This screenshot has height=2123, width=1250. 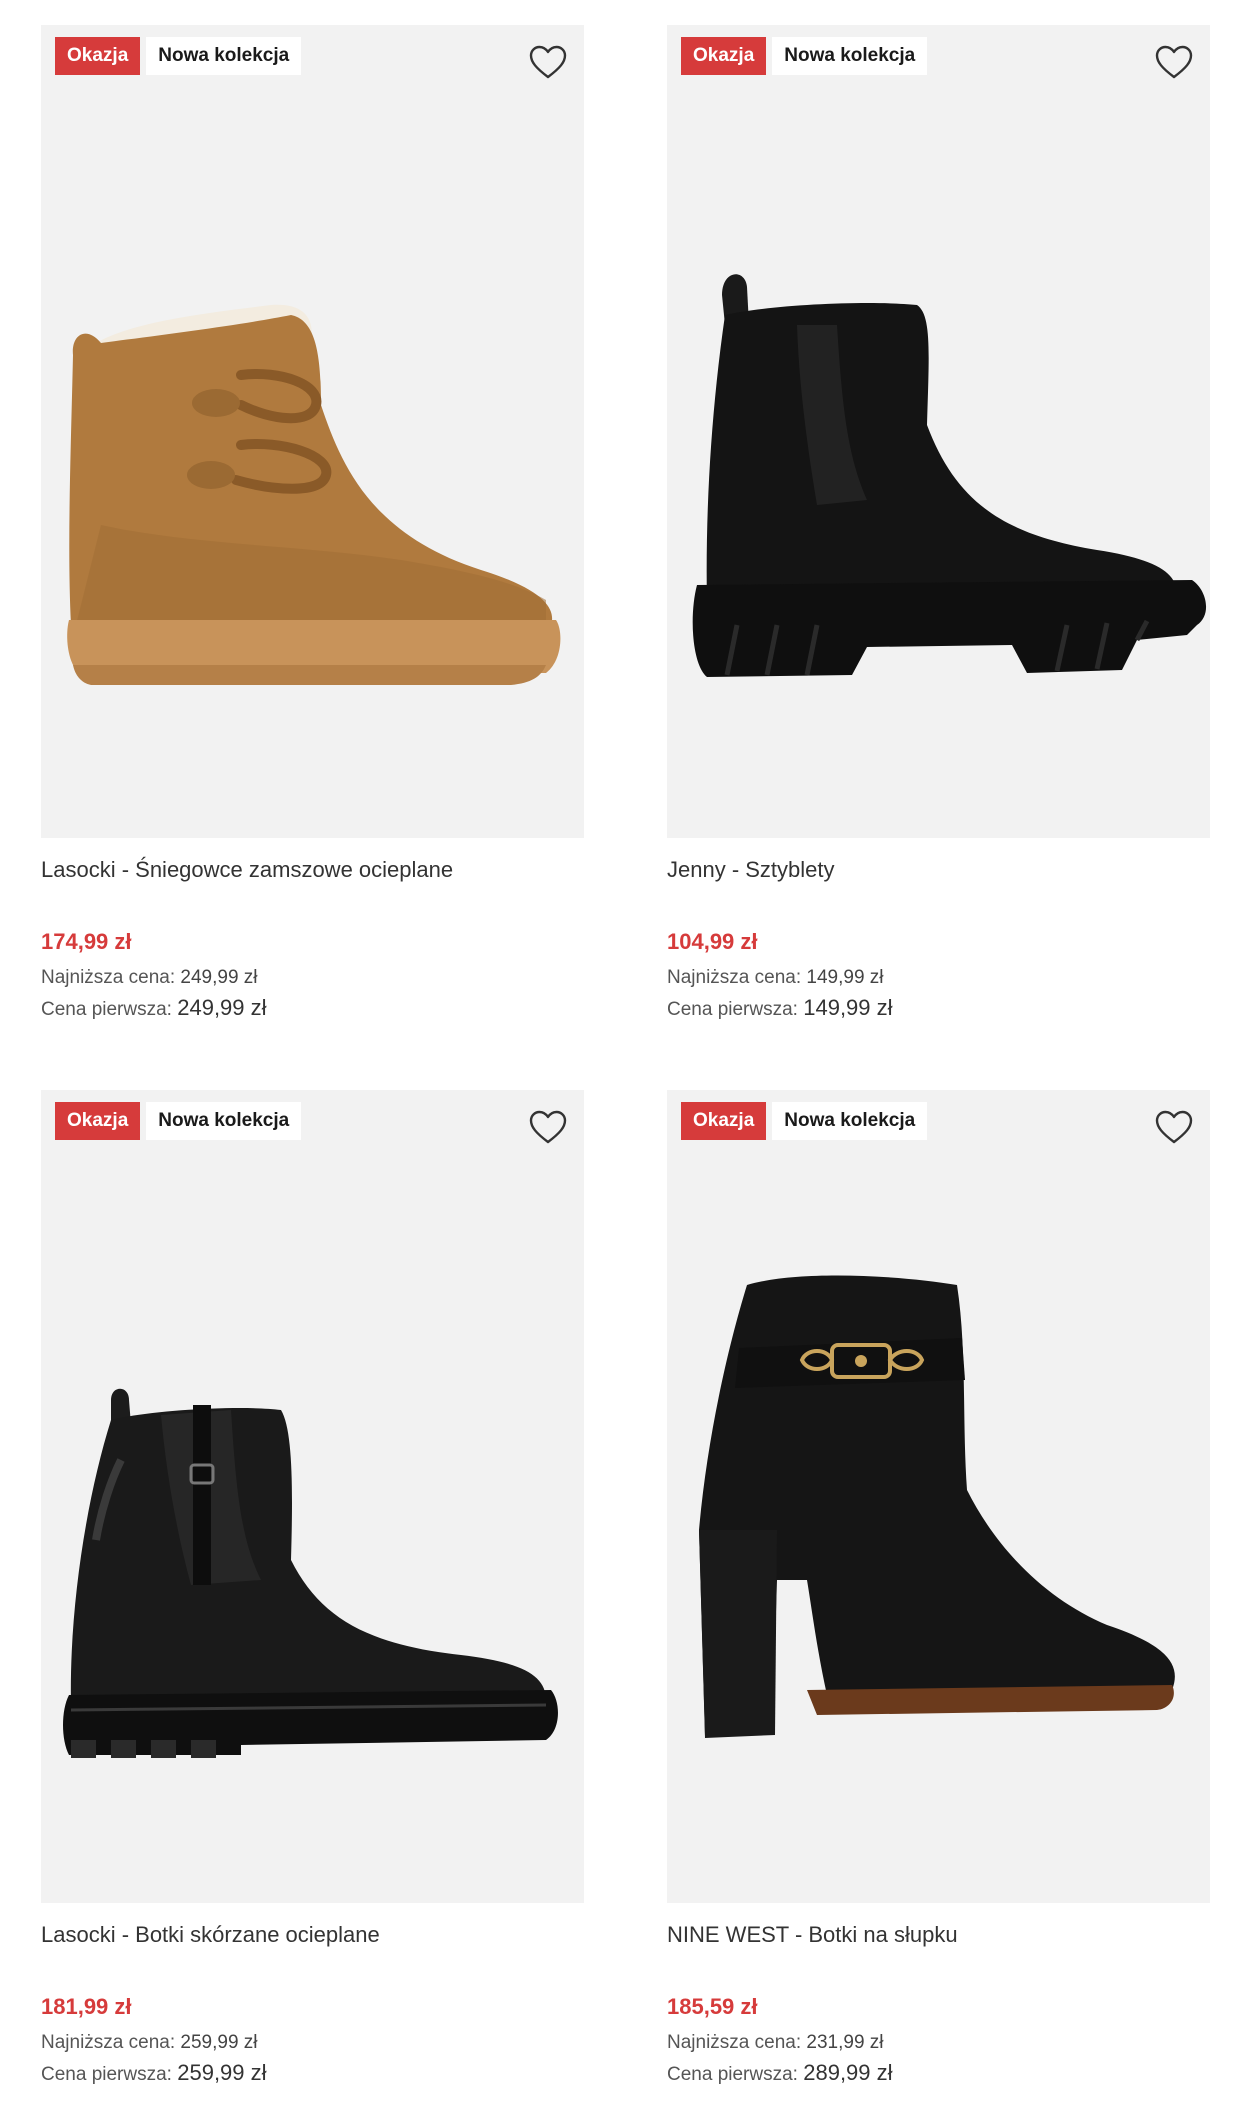 What do you see at coordinates (222, 1007) in the screenshot?
I see `first-price-value: 249,99 zł` at bounding box center [222, 1007].